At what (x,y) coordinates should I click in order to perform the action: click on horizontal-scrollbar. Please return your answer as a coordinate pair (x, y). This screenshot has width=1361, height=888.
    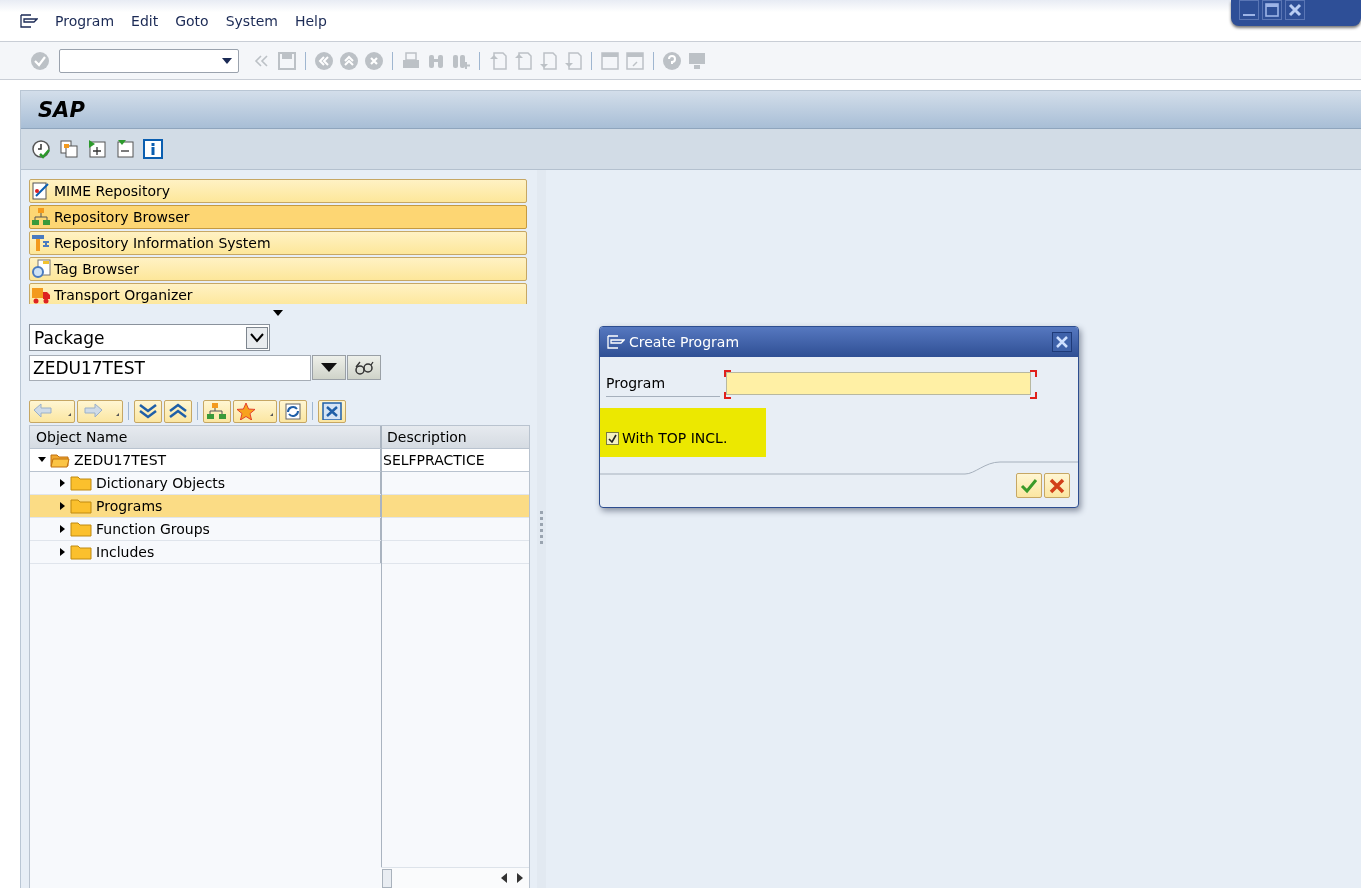
    Looking at the image, I should click on (455, 877).